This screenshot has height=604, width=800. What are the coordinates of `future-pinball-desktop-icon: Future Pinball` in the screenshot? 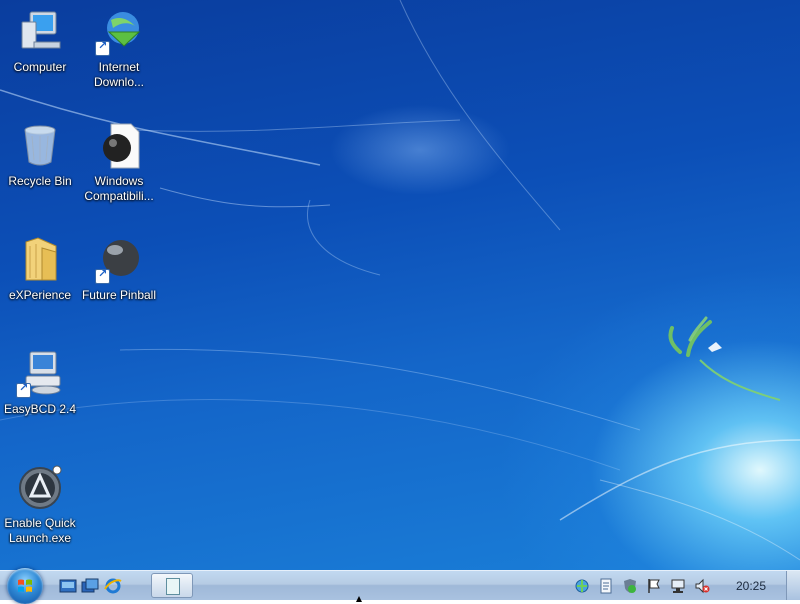 It's located at (119, 269).